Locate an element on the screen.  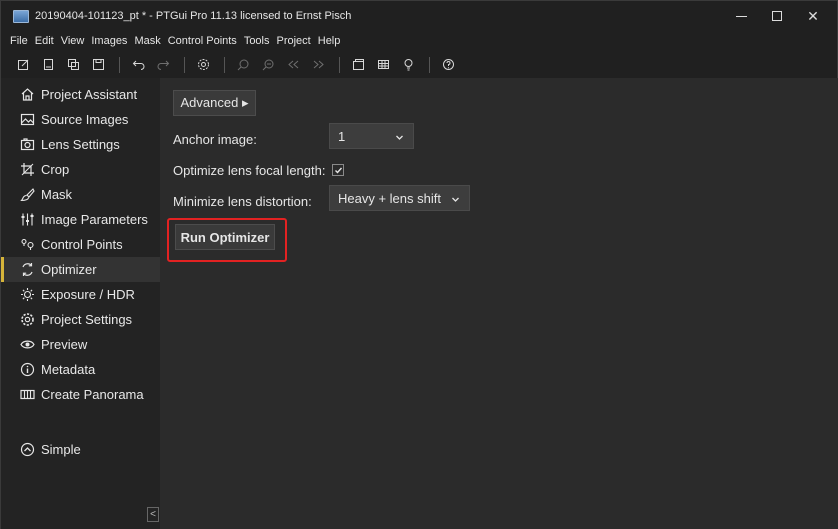
optimize-focal-length-checkbox is located at coordinates (338, 170).